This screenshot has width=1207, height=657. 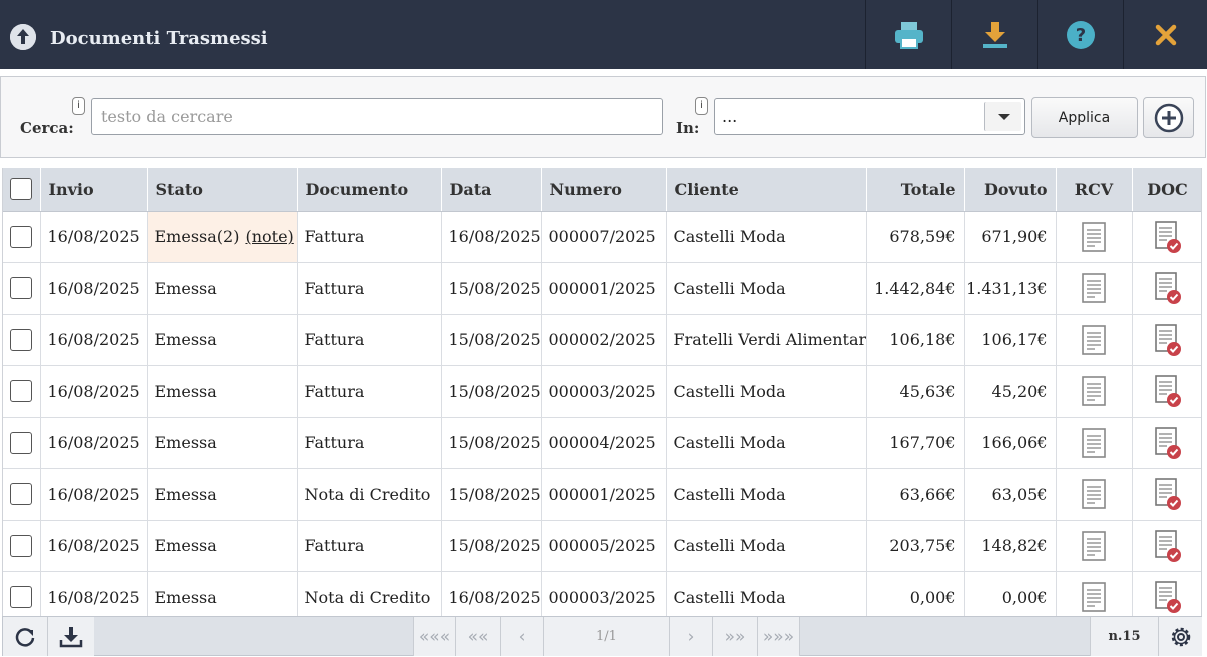 I want to click on col-stato: Stato, so click(x=222, y=190).